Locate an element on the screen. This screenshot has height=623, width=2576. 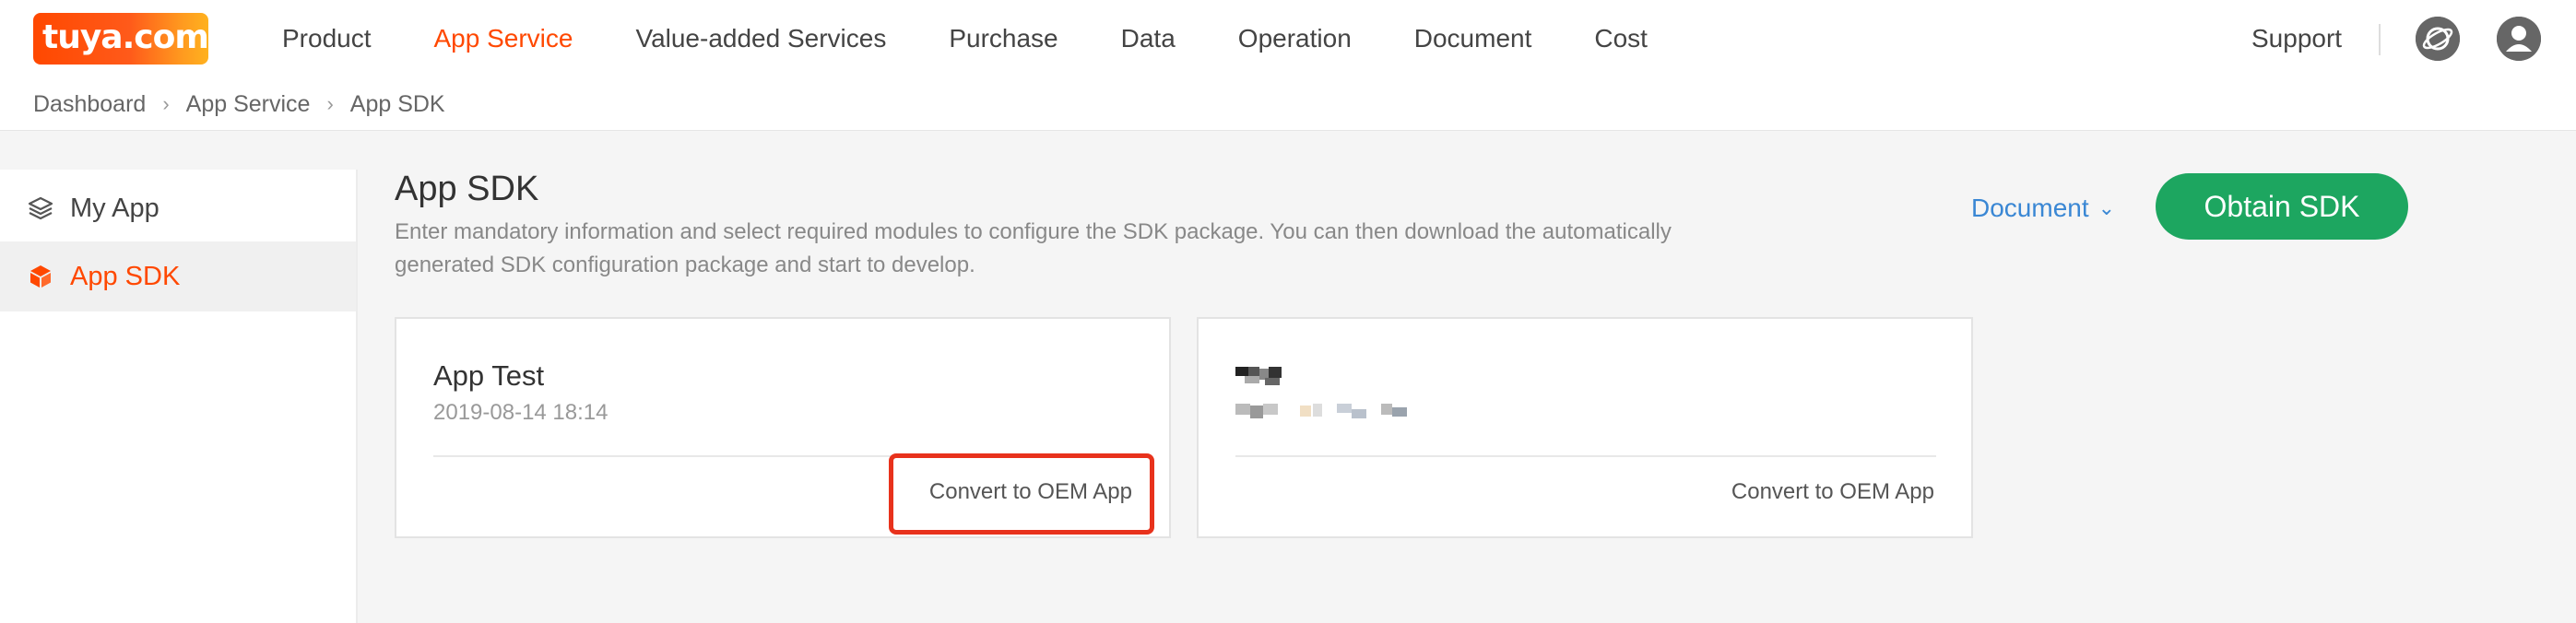
cube-icon is located at coordinates (40, 276).